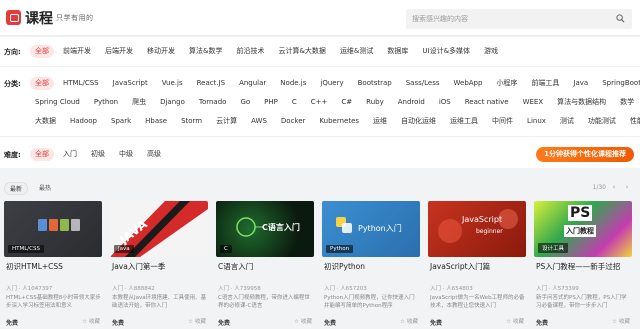 Image resolution: width=640 pixels, height=329 pixels. I want to click on difficulty-option: 初级, so click(98, 154).